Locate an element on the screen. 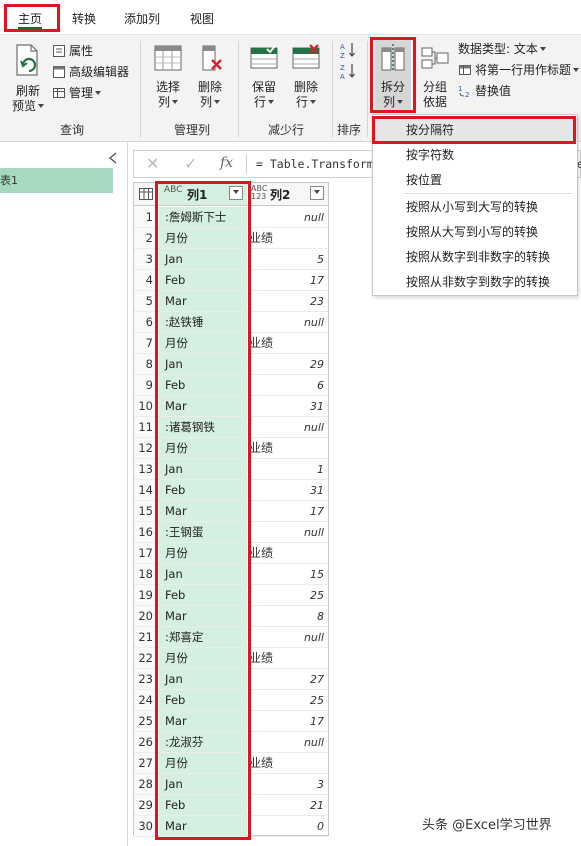 The height and width of the screenshot is (846, 581). group-label-manage-columns: 管理列 is located at coordinates (191, 130).